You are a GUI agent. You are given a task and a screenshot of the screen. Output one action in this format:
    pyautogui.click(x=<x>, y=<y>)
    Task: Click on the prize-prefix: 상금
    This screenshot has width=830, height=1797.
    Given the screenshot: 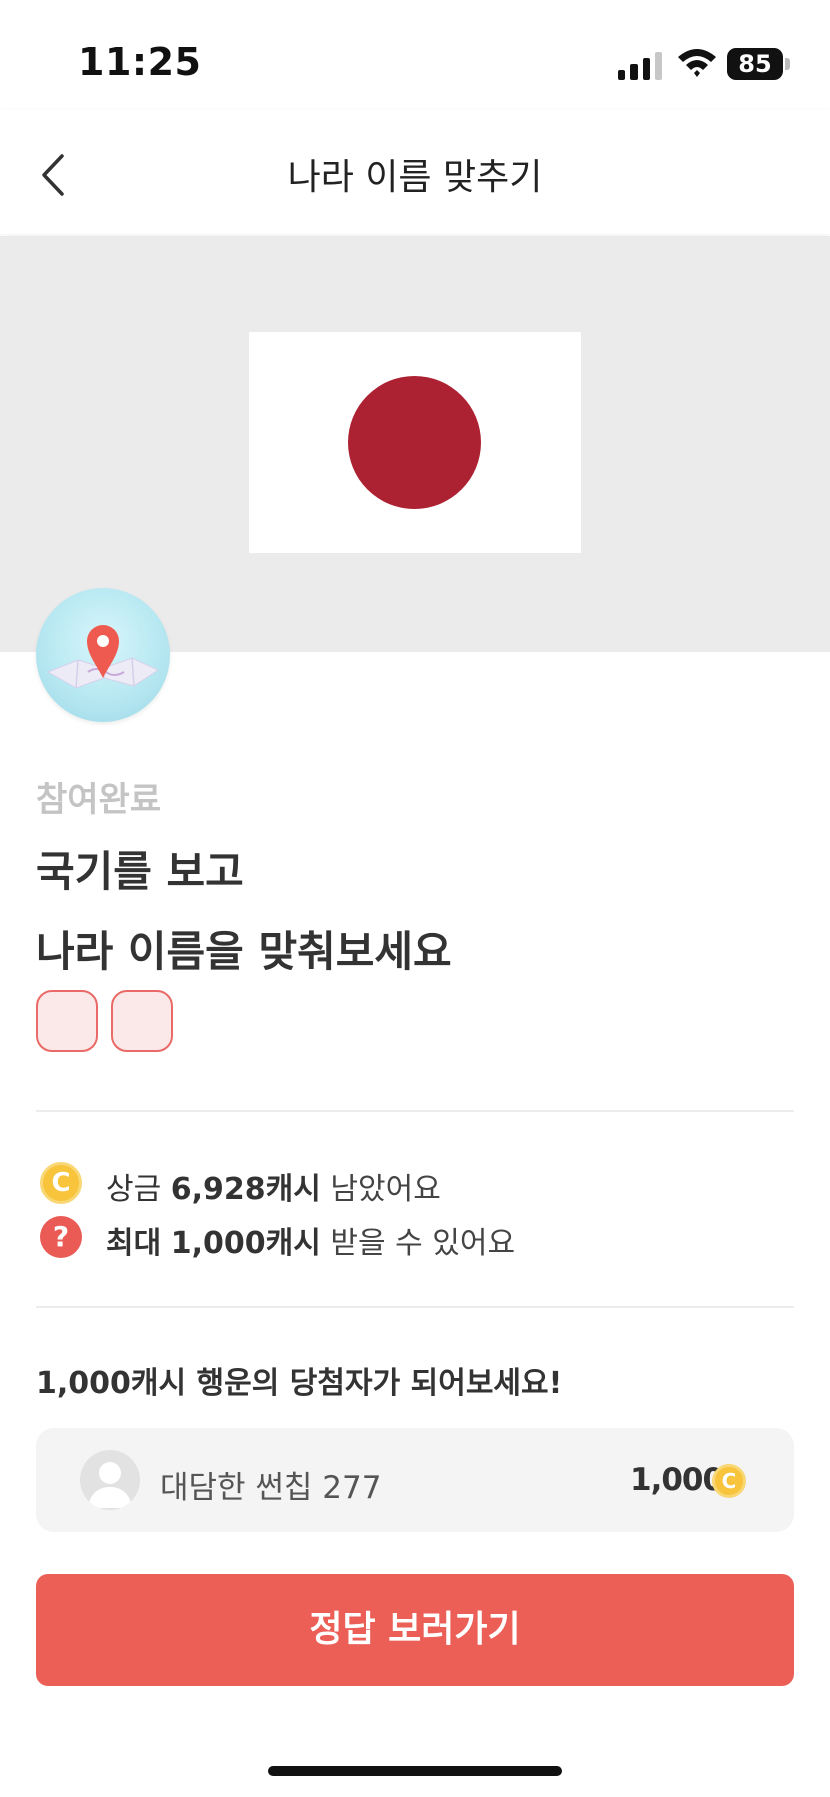 What is the action you would take?
    pyautogui.click(x=134, y=1189)
    